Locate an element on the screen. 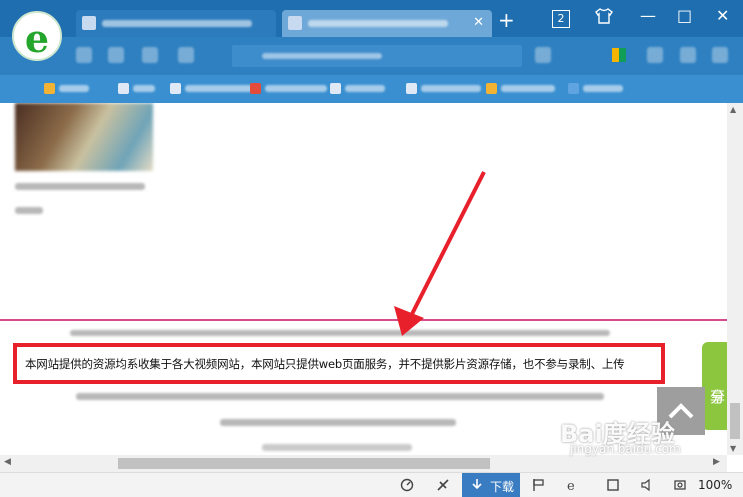 This screenshot has width=743, height=497. footer-divider is located at coordinates (363, 320).